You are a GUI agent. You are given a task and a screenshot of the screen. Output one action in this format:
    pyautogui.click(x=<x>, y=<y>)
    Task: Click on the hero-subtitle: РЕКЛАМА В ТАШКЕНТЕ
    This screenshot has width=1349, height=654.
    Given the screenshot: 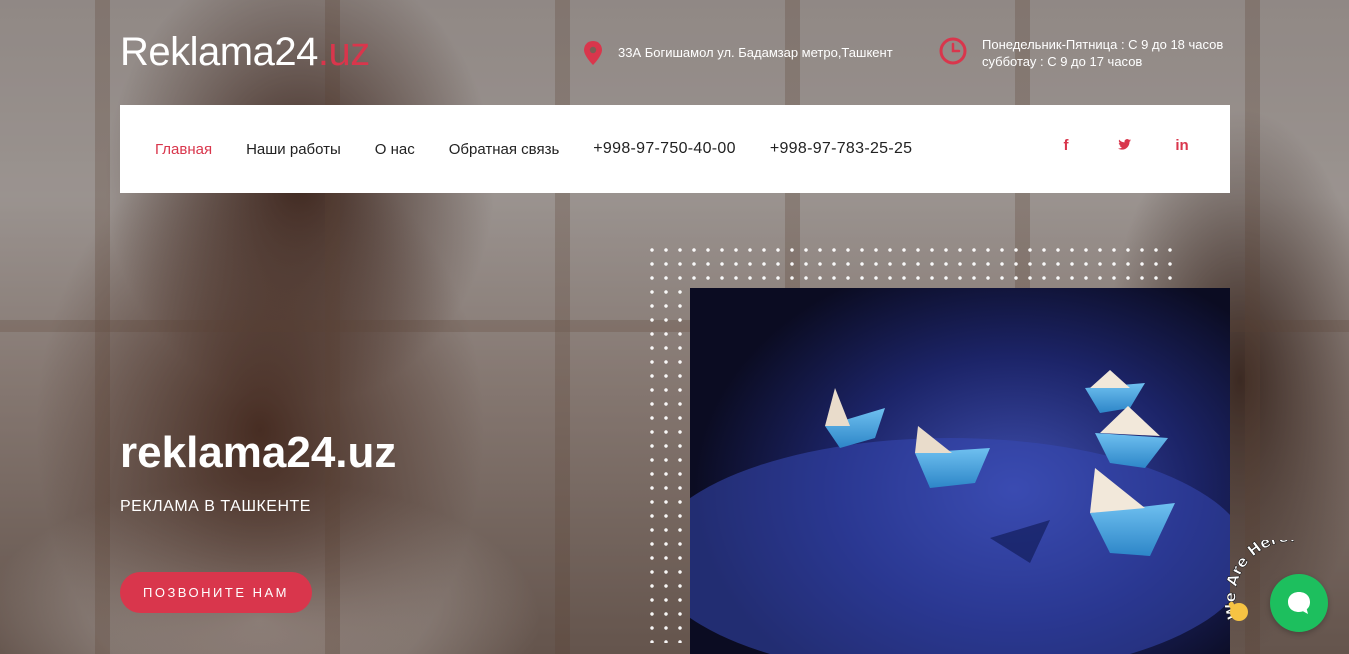 What is the action you would take?
    pyautogui.click(x=215, y=506)
    